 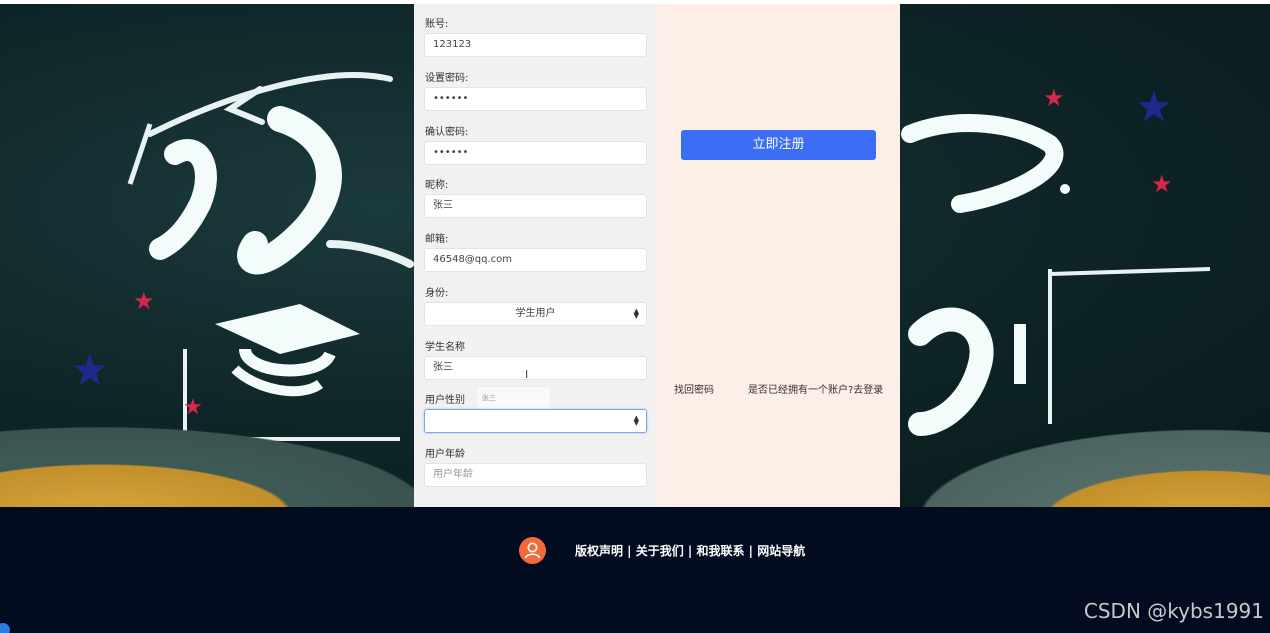 What do you see at coordinates (535, 368) in the screenshot?
I see `student-name-input: 张三` at bounding box center [535, 368].